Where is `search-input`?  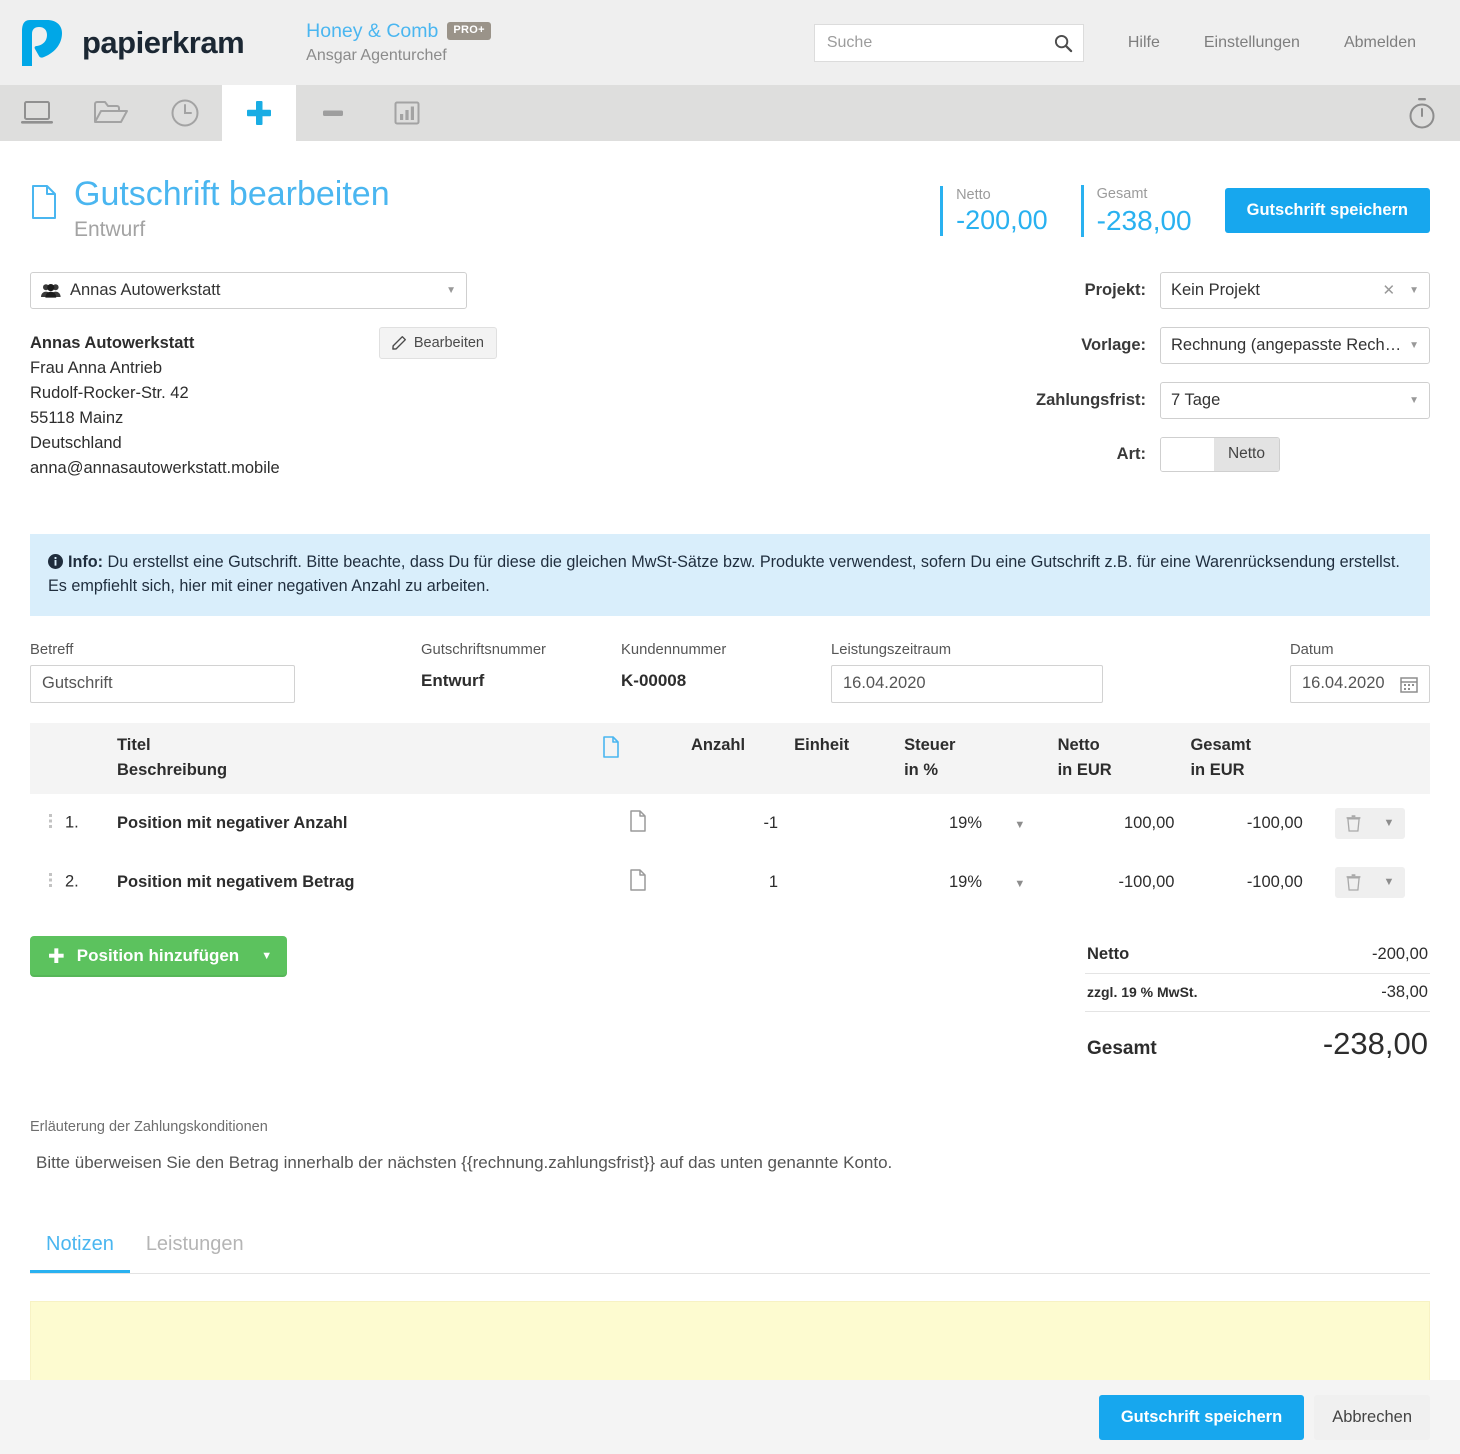
search-input is located at coordinates (948, 42).